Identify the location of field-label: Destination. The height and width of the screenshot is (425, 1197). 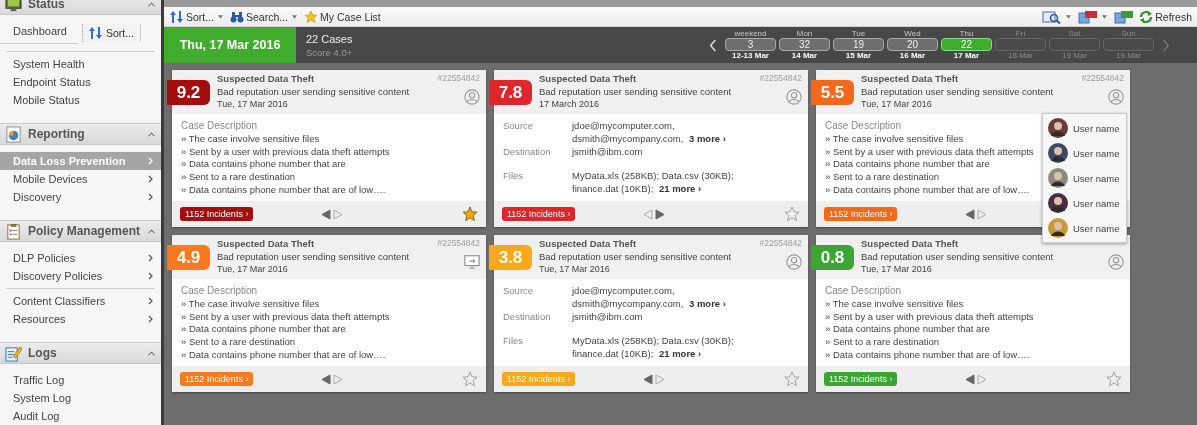
(527, 317).